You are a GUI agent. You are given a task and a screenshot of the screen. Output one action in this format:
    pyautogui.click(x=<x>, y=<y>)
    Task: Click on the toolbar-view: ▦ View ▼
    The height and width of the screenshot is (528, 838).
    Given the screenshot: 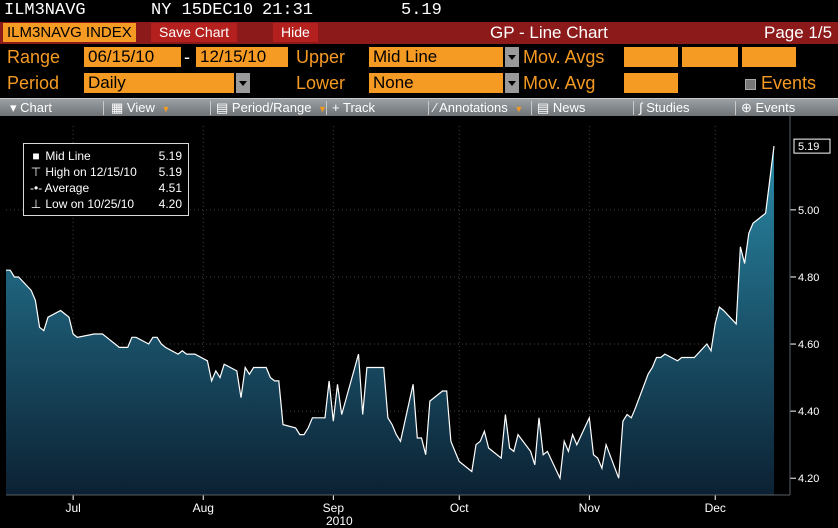 What is the action you would take?
    pyautogui.click(x=140, y=108)
    